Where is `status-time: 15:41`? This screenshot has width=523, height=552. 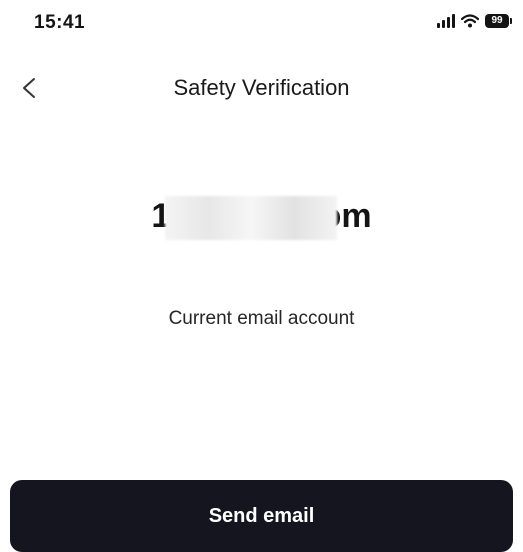 status-time: 15:41 is located at coordinates (60, 22).